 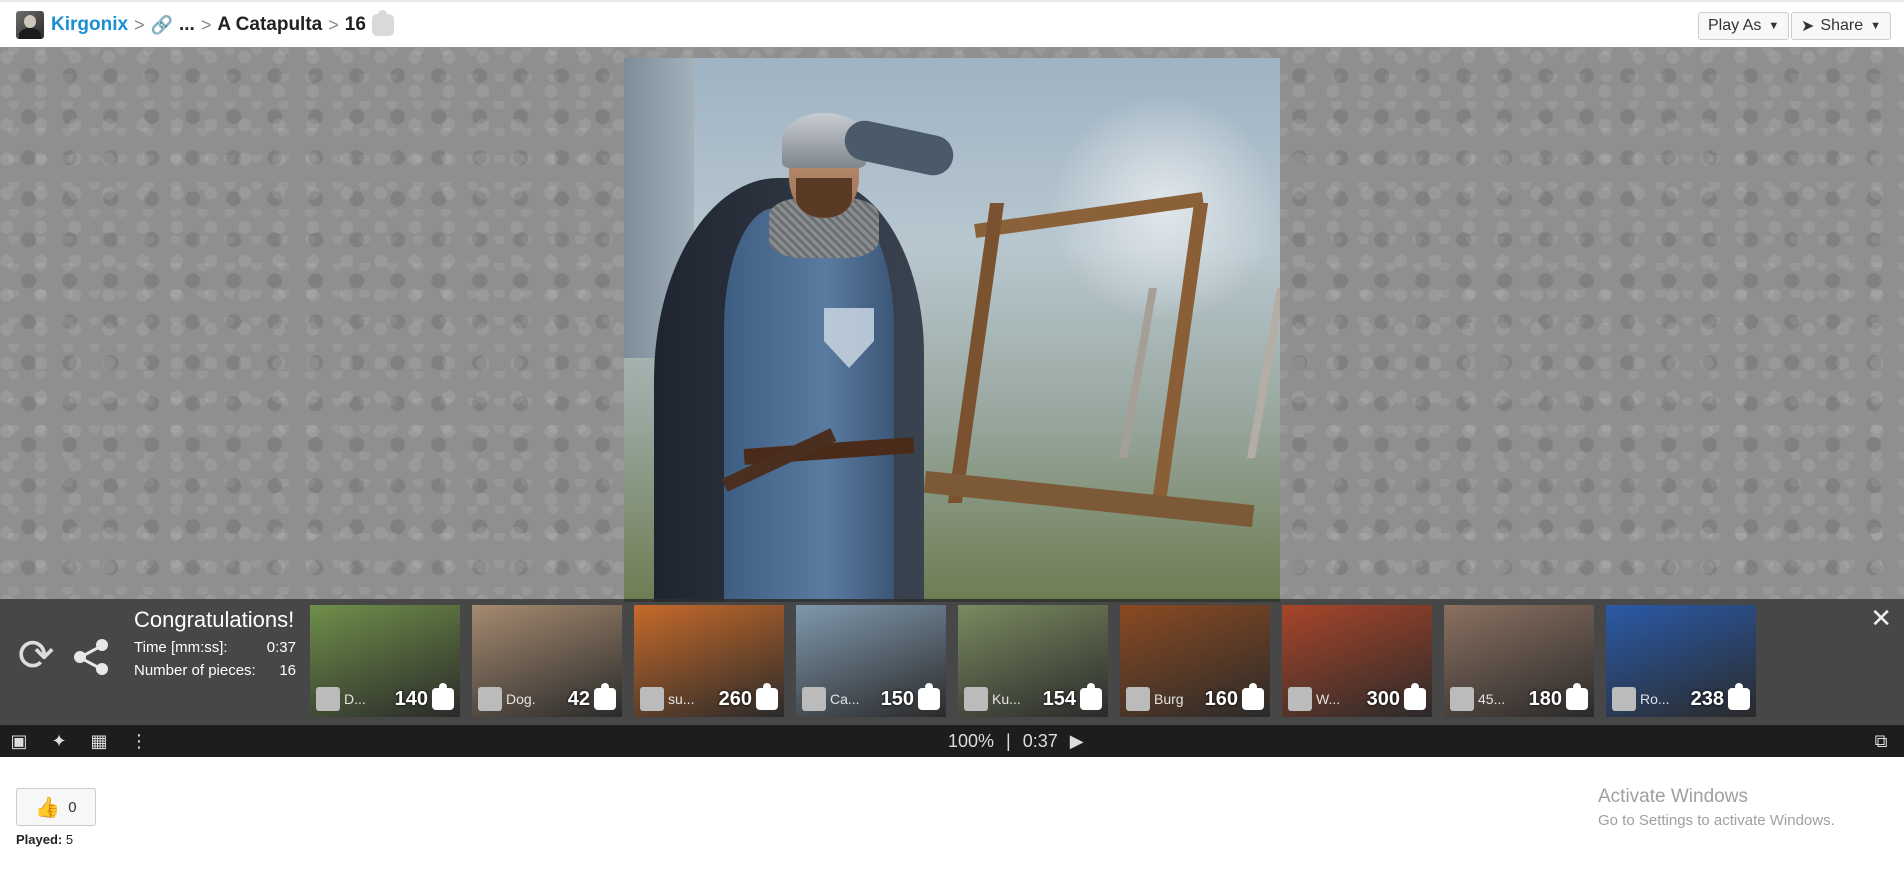 I want to click on suggested-puzzle-thumb: D... 140, so click(x=385, y=661).